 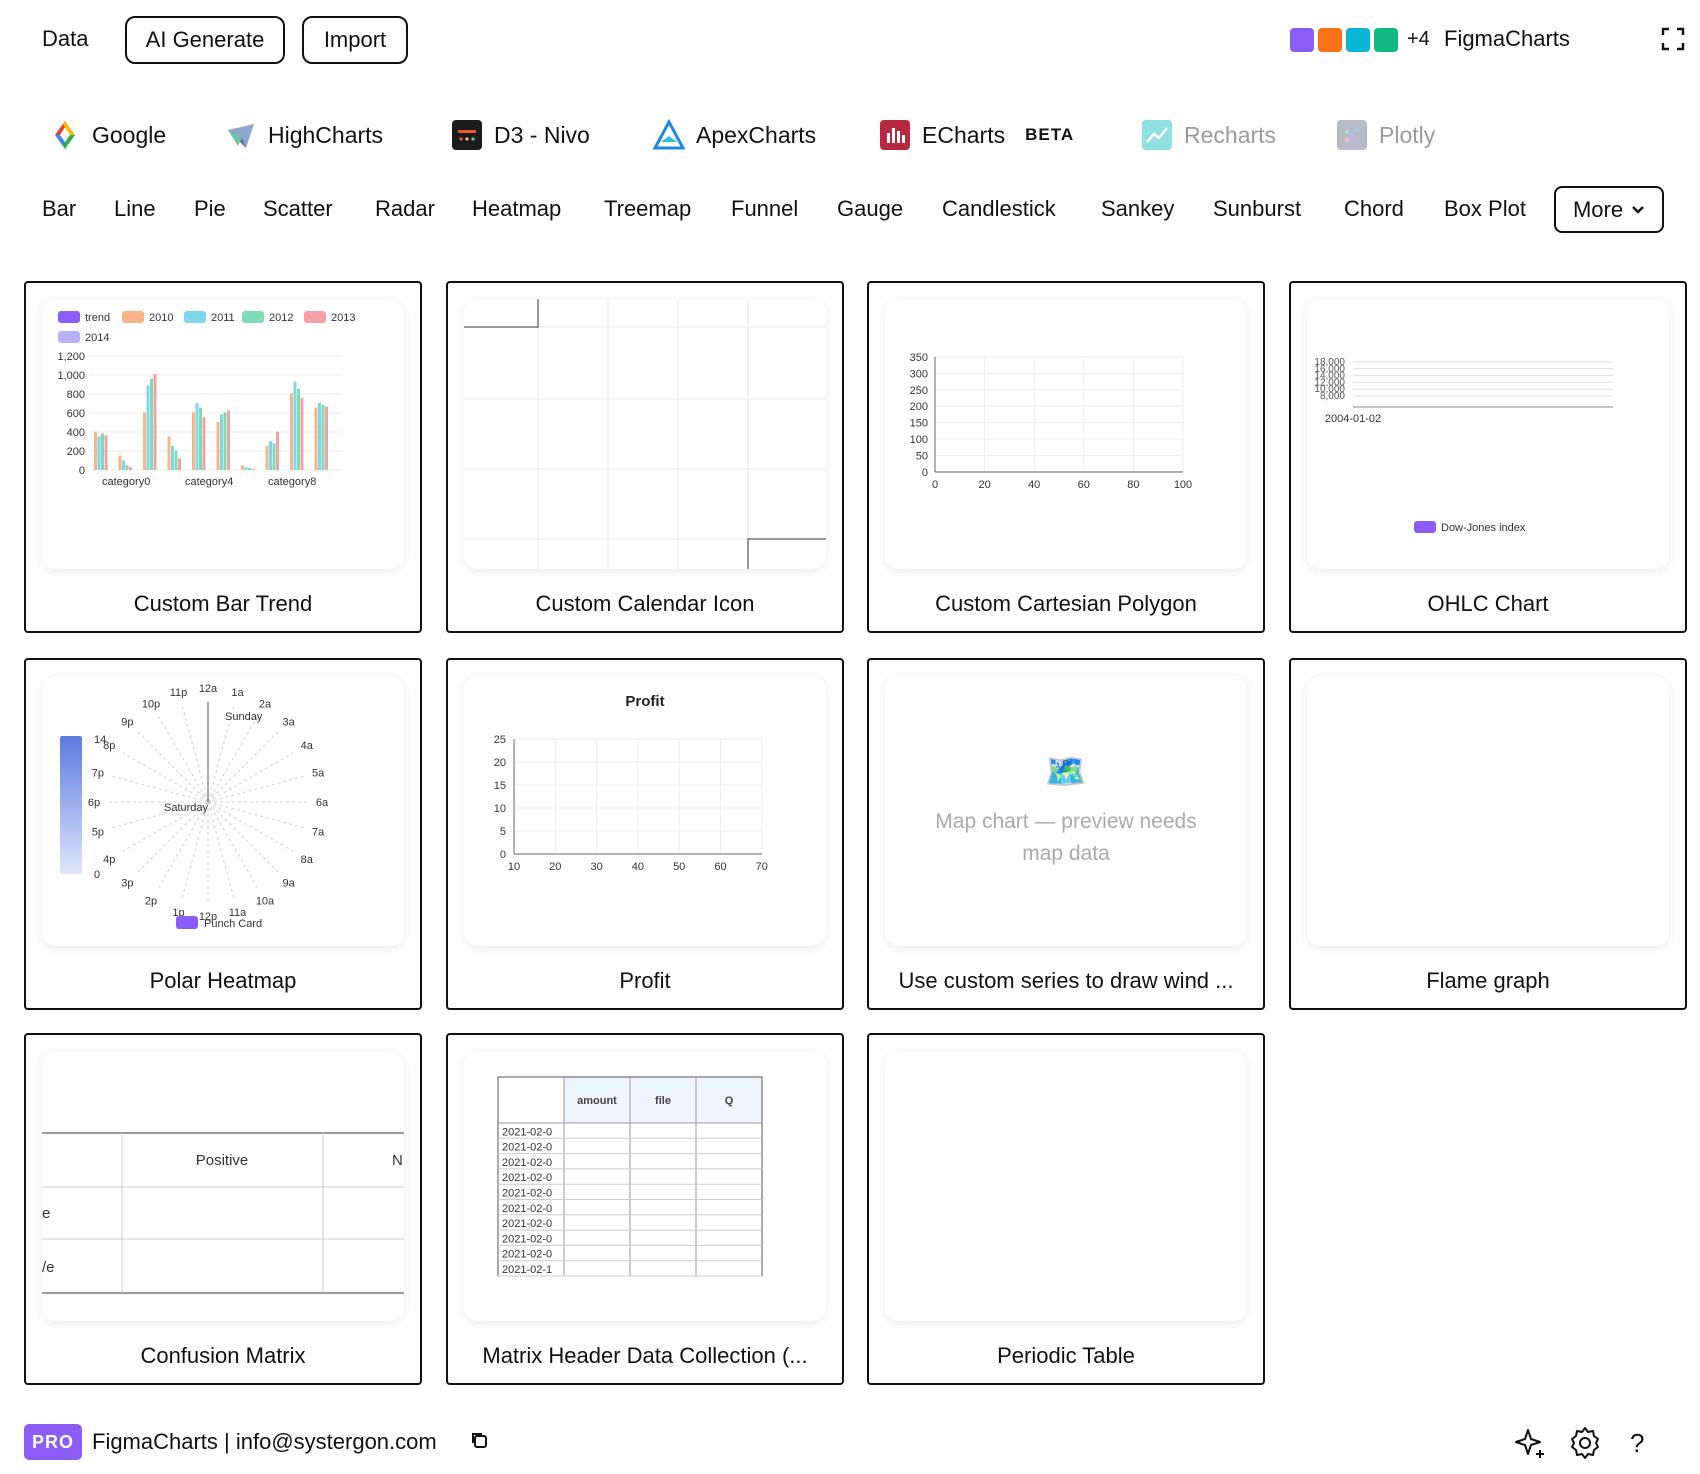 What do you see at coordinates (71, 805) in the screenshot?
I see `visual-map-bar` at bounding box center [71, 805].